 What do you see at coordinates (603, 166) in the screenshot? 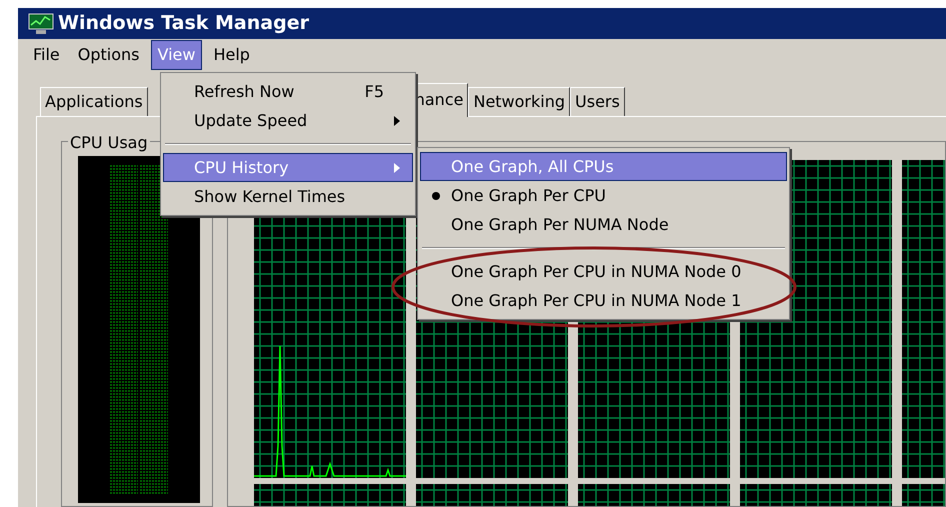
I see `menu-item: One Graph, All CPUs` at bounding box center [603, 166].